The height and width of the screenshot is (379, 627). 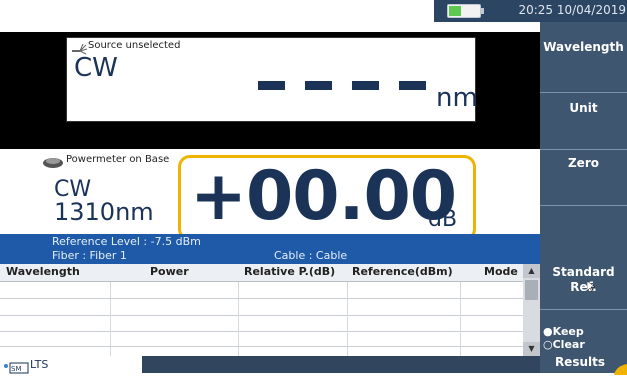 I want to click on battery-icon, so click(x=464, y=11).